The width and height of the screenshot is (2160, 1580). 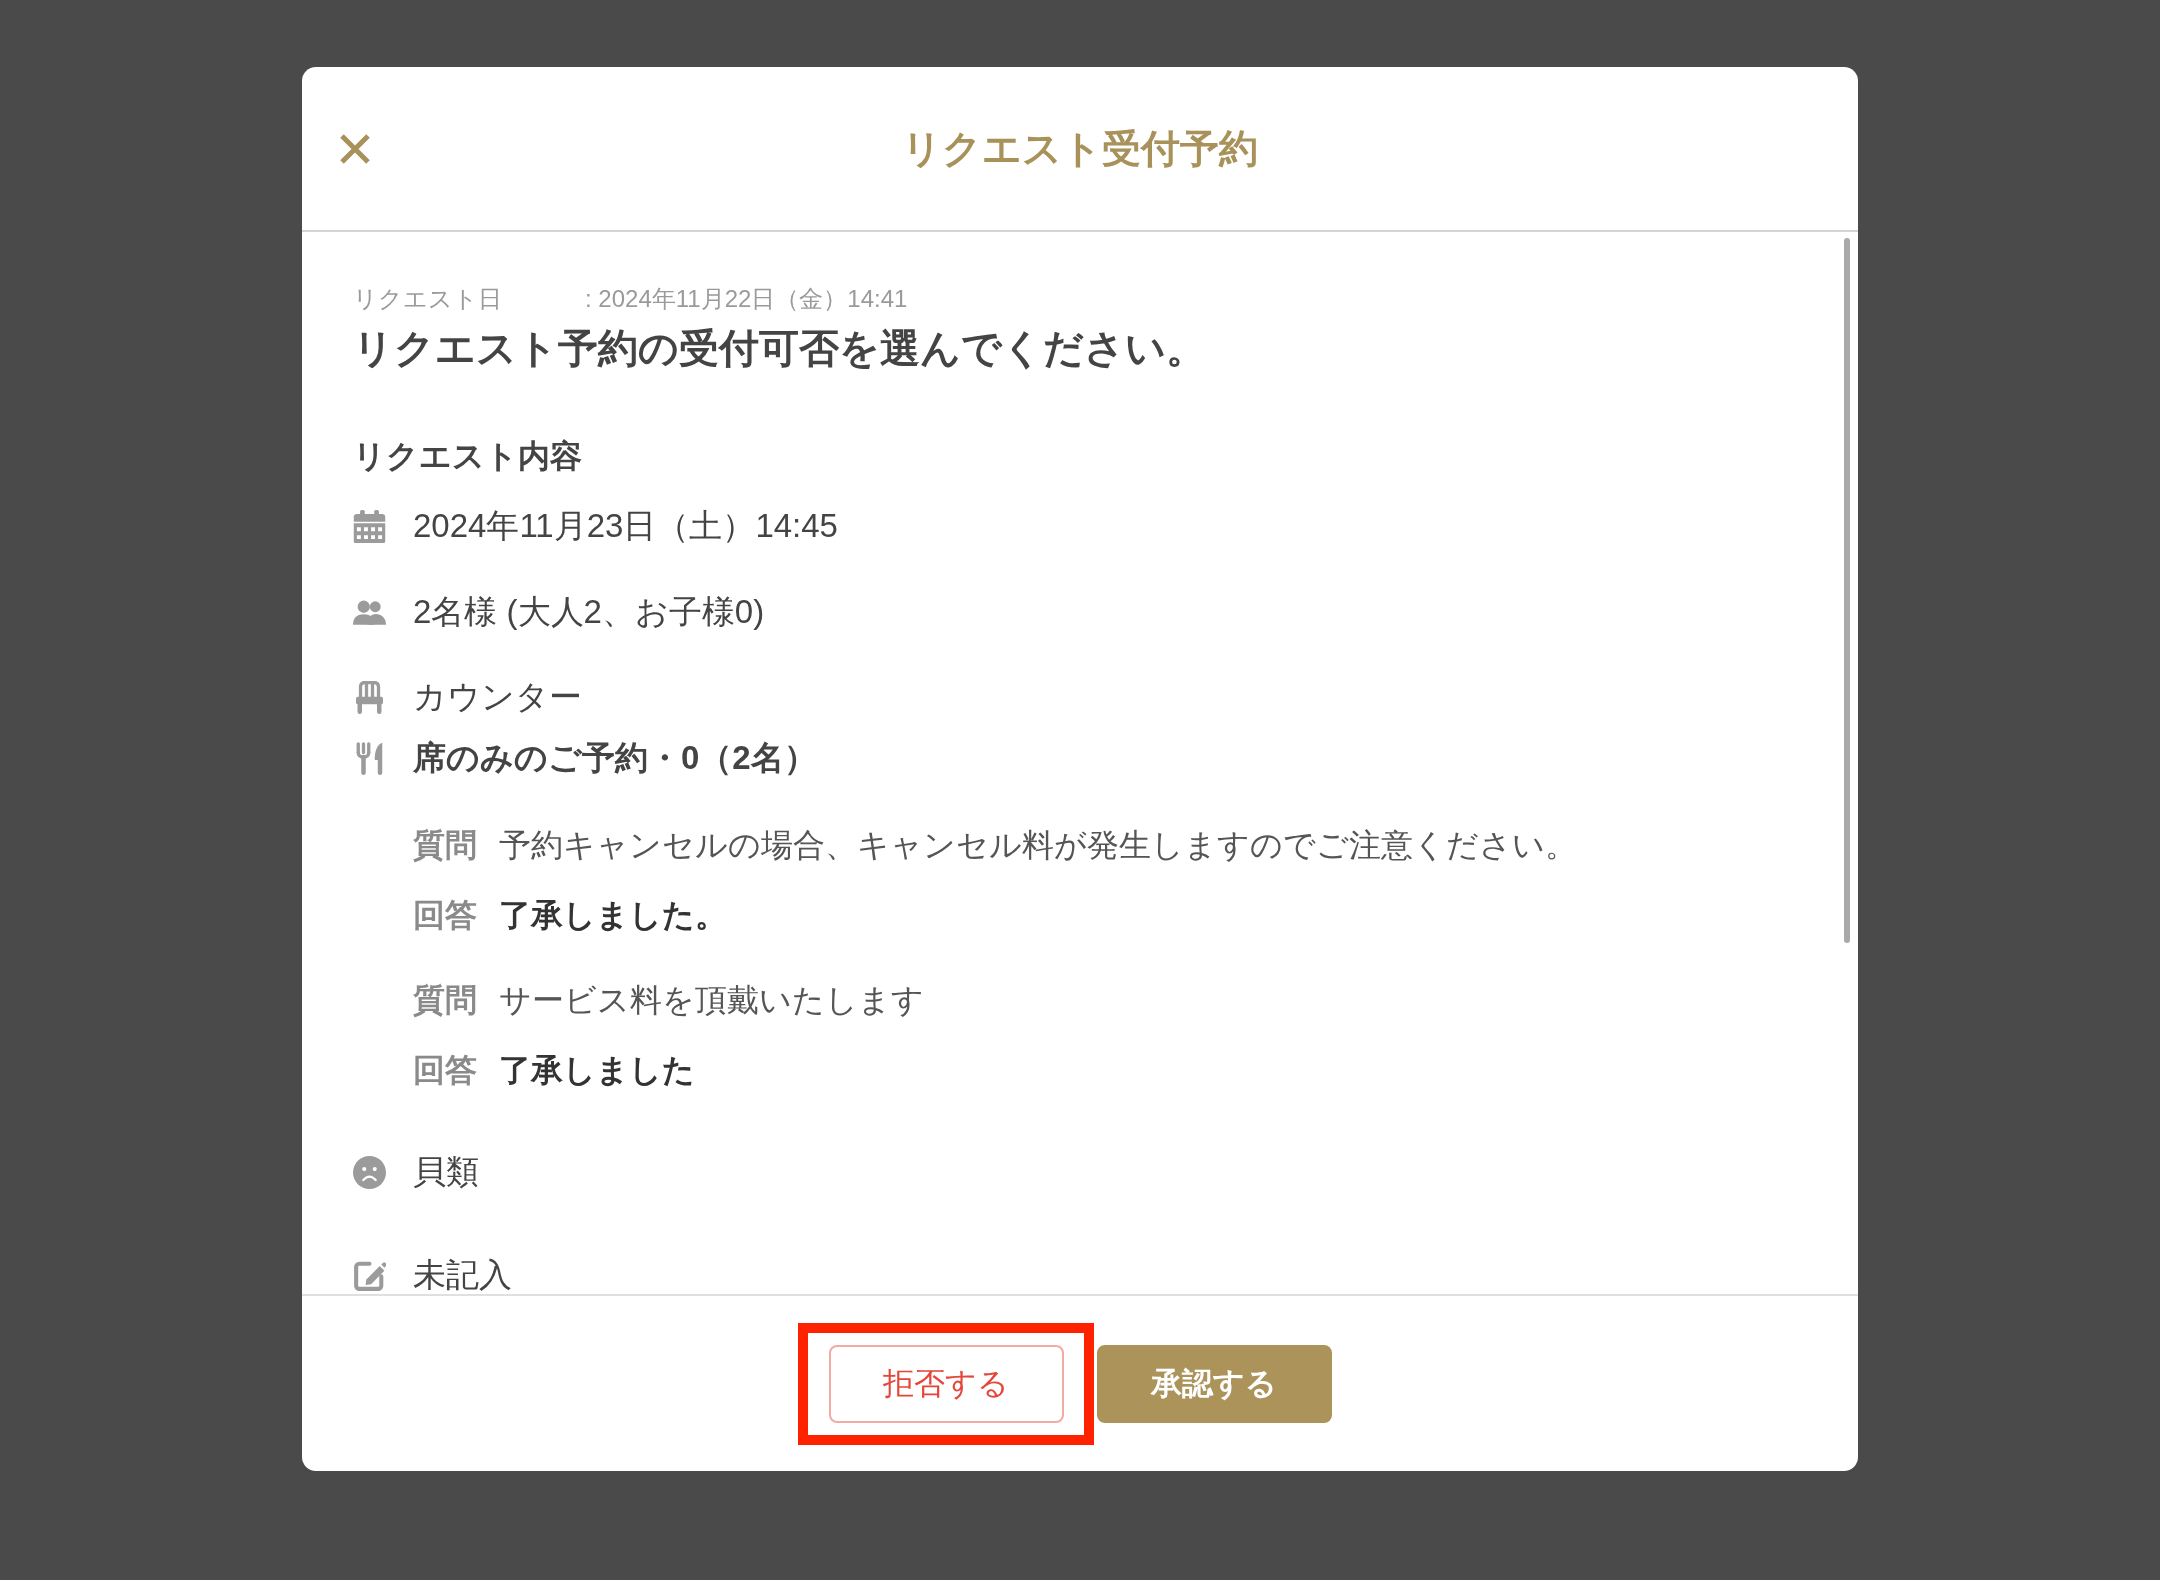 I want to click on request-date-value: : 2024年11月22日（金）14:41, so click(x=746, y=299).